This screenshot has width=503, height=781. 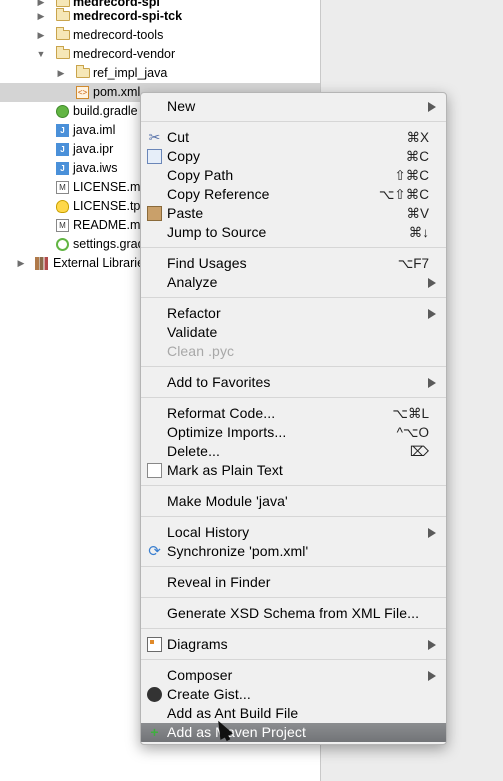 I want to click on menu-item-label: Cut, so click(x=178, y=137).